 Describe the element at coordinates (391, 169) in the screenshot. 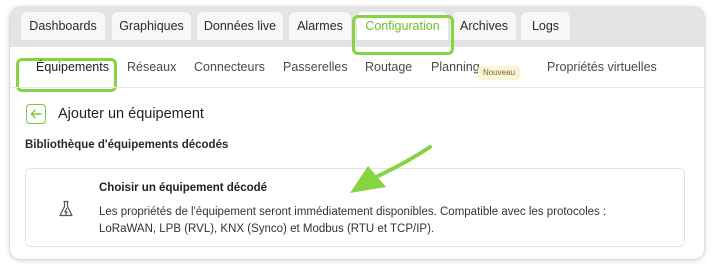

I see `annotation-arrow` at that location.